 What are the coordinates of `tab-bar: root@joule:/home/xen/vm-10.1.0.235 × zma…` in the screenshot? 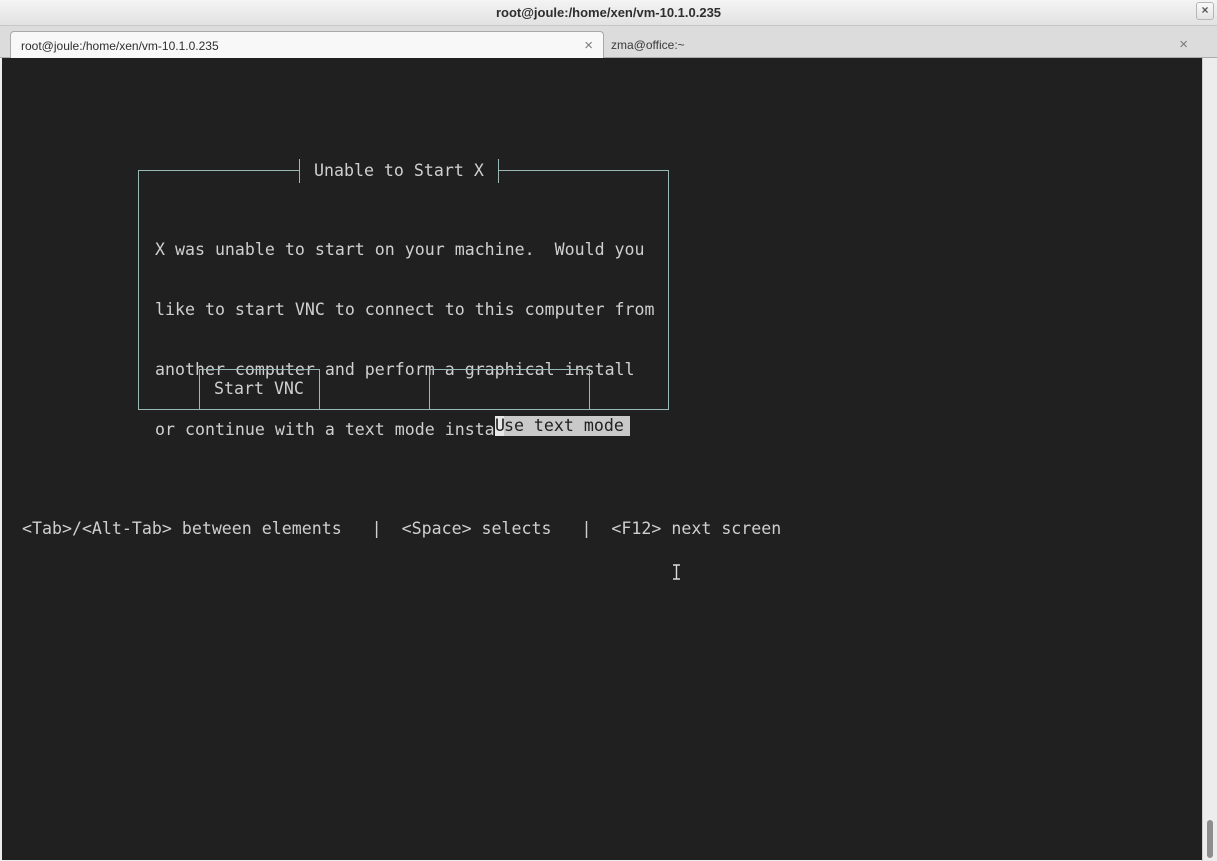 It's located at (608, 42).